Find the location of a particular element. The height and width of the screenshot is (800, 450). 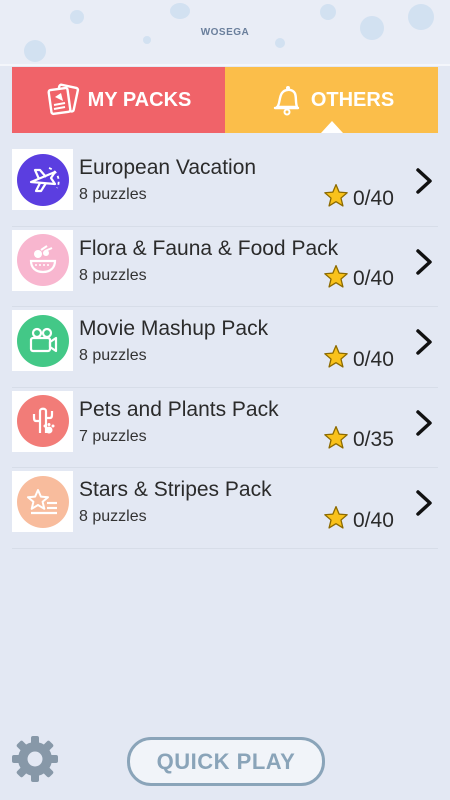

list-item: Movie Mashup Pack 8 puzzles 0/40 is located at coordinates (225, 347).